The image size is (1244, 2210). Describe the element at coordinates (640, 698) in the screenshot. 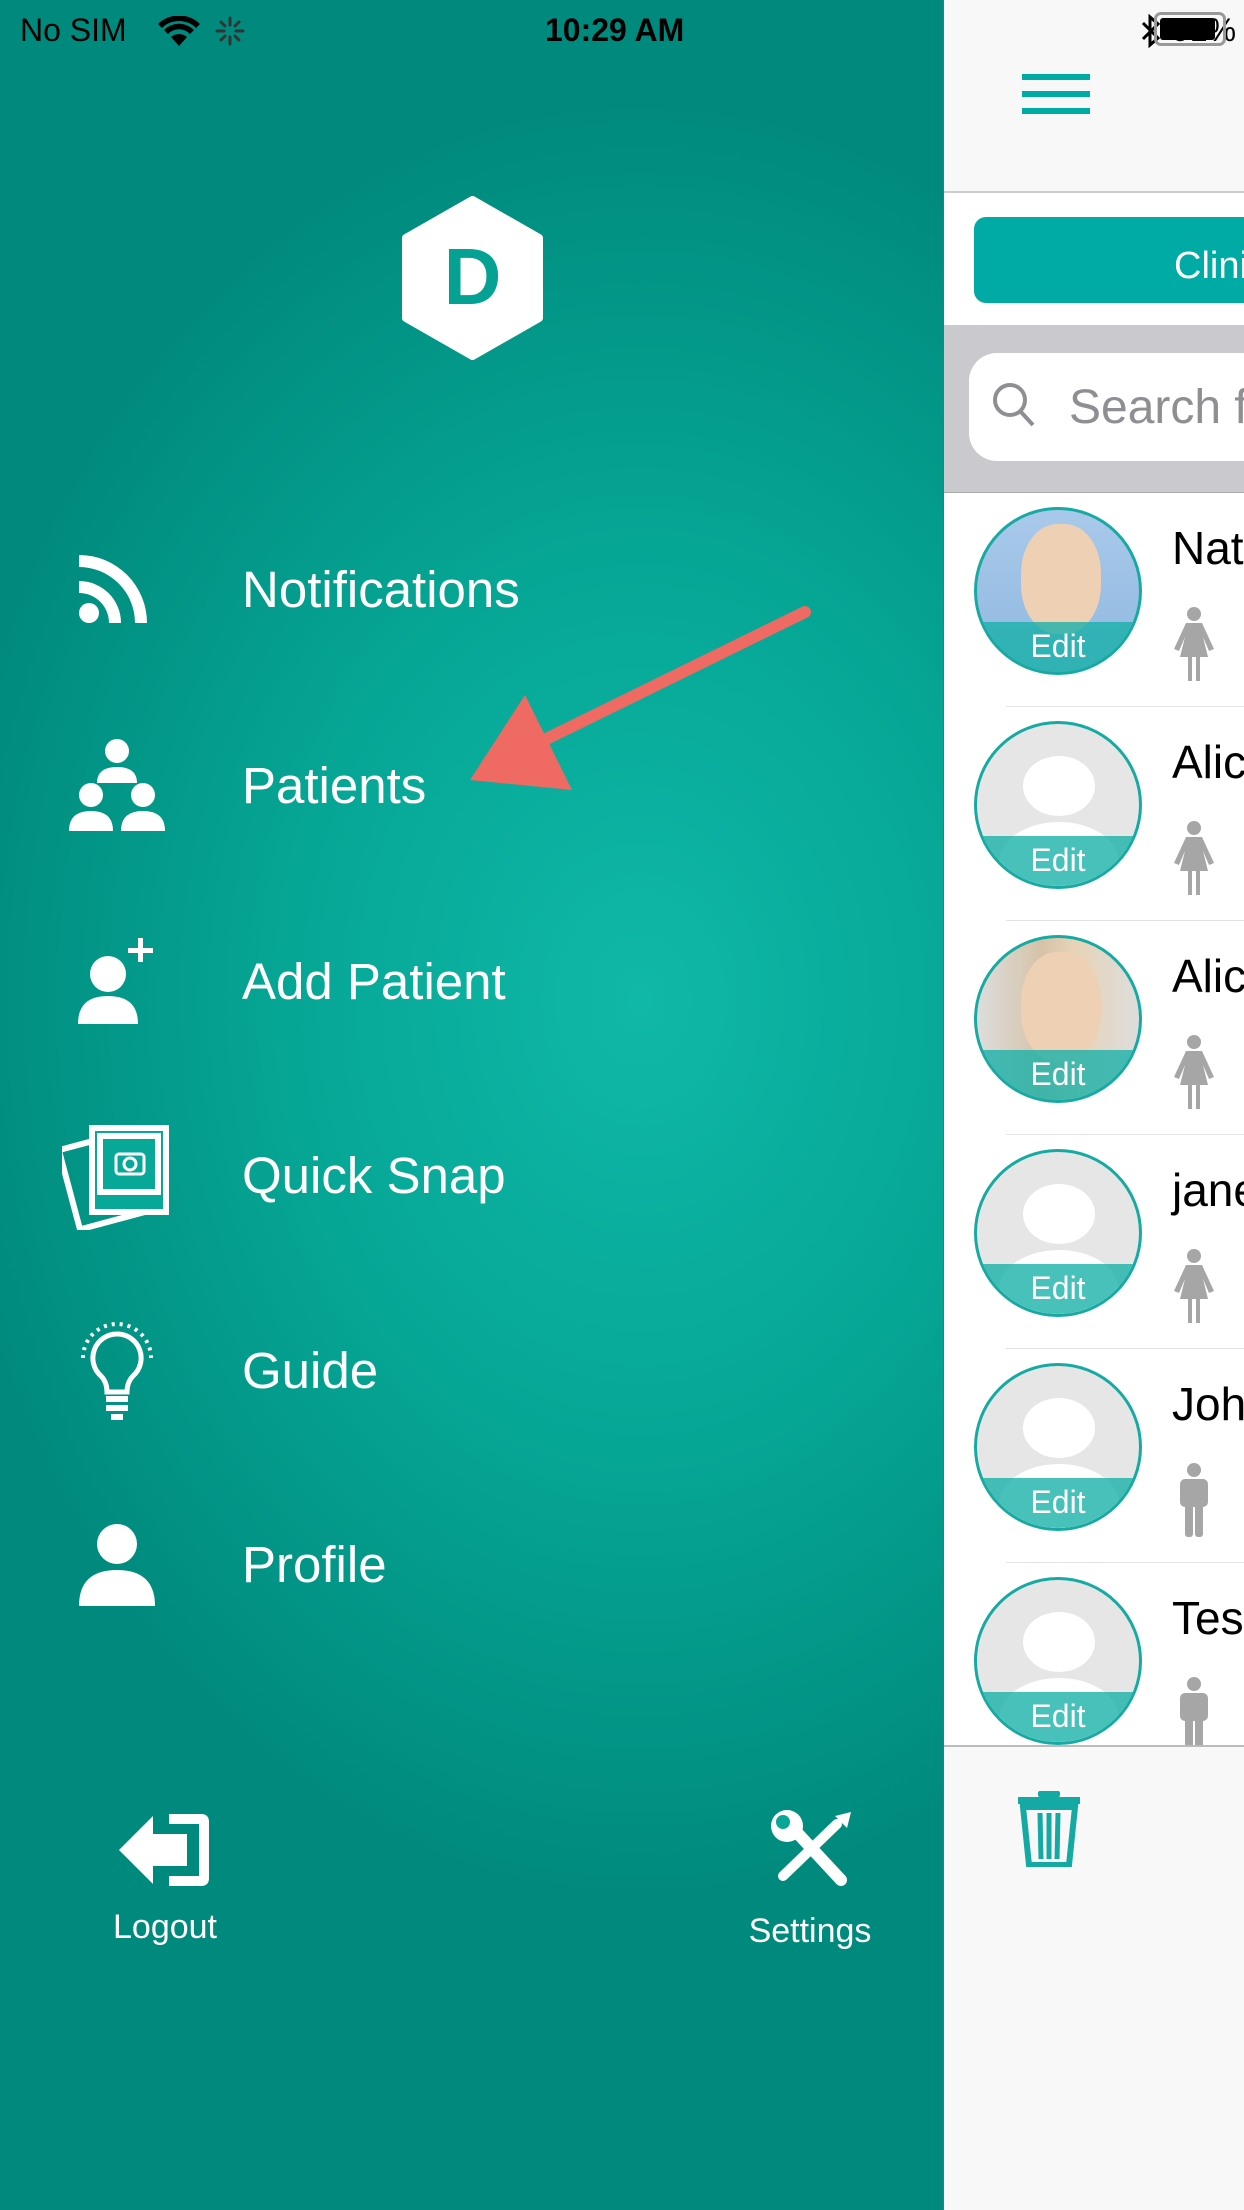

I see `annotation-arrow` at that location.